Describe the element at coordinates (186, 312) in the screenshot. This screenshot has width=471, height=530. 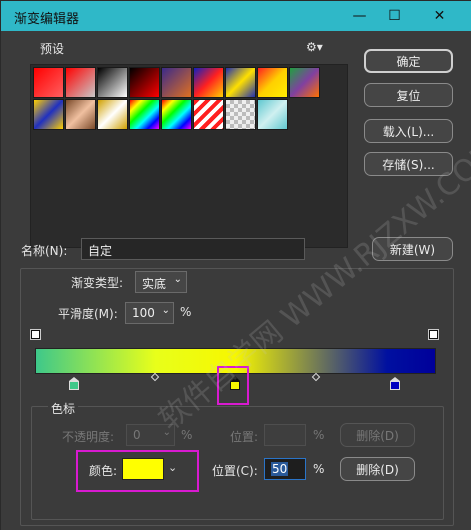
I see `smoothness-unit: %` at that location.